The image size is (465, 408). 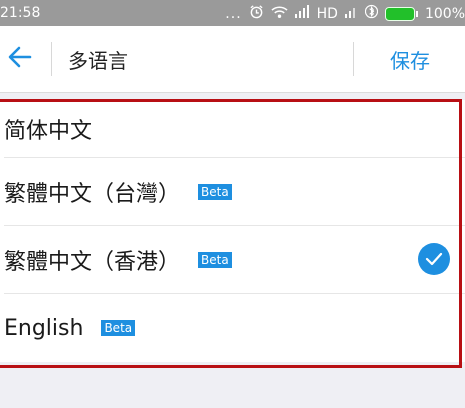 What do you see at coordinates (44, 328) in the screenshot?
I see `language-label: English` at bounding box center [44, 328].